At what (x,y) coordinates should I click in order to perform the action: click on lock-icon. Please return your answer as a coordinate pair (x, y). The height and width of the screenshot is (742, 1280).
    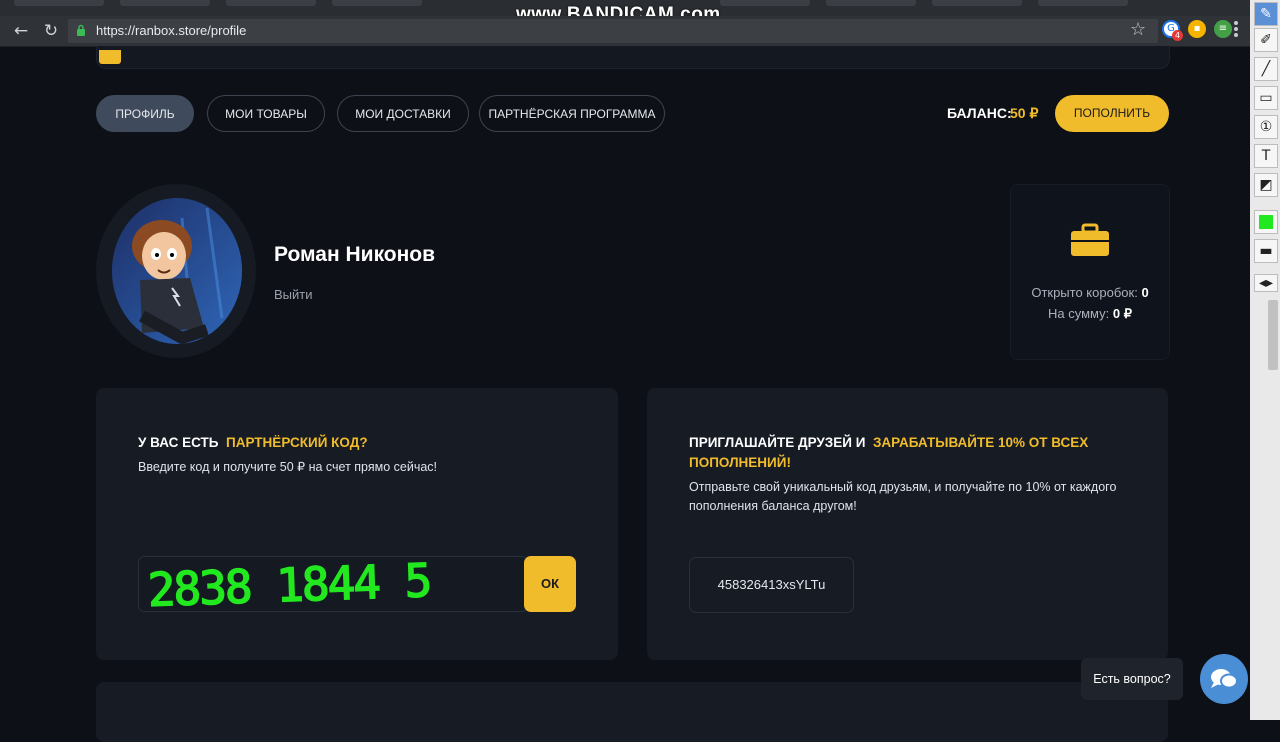
    Looking at the image, I should click on (81, 30).